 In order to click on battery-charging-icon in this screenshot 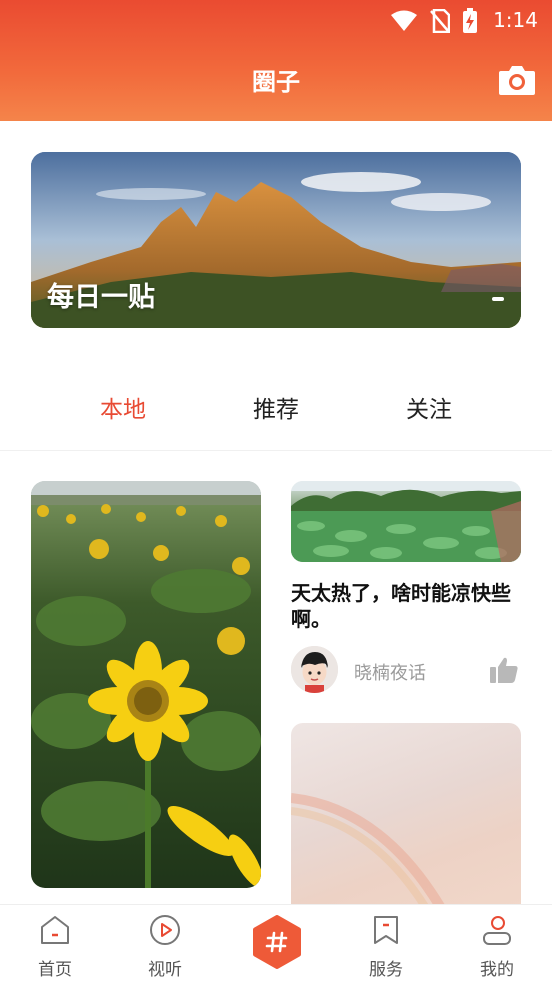, I will do `click(470, 23)`.